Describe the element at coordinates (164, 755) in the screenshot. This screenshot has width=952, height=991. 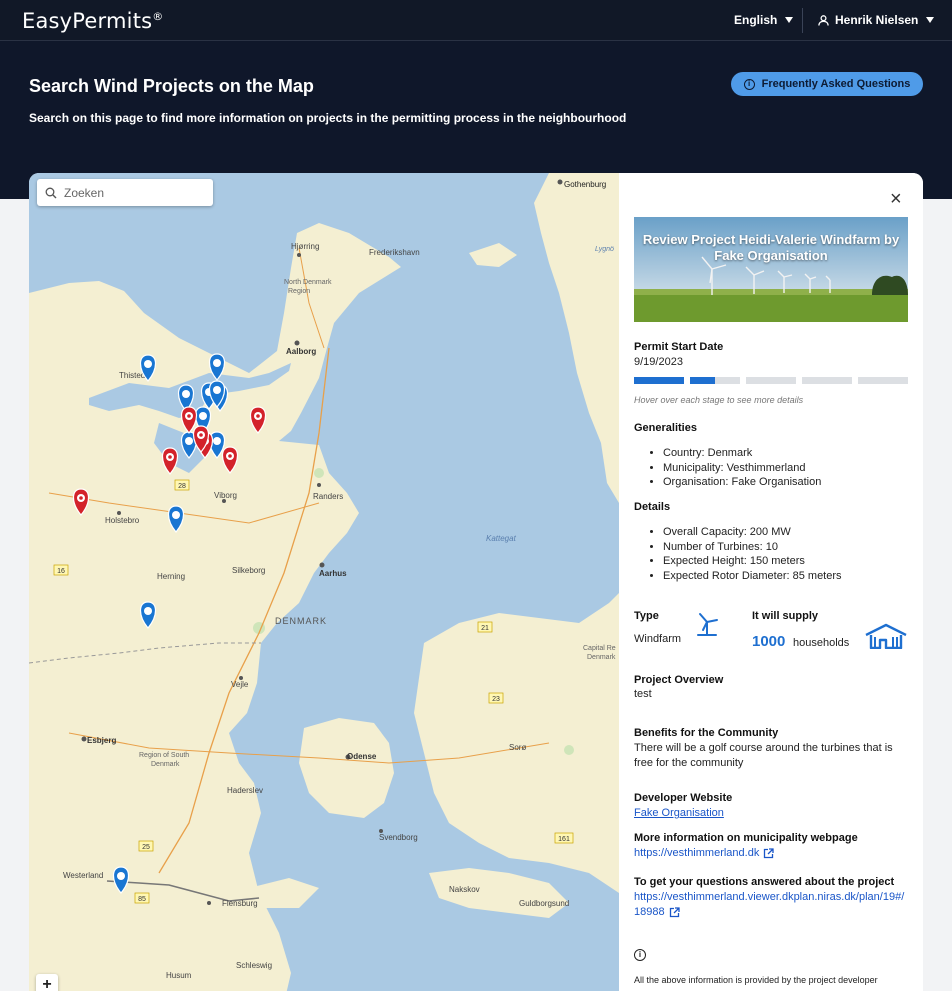
I see `region-south-1: Region of South` at that location.